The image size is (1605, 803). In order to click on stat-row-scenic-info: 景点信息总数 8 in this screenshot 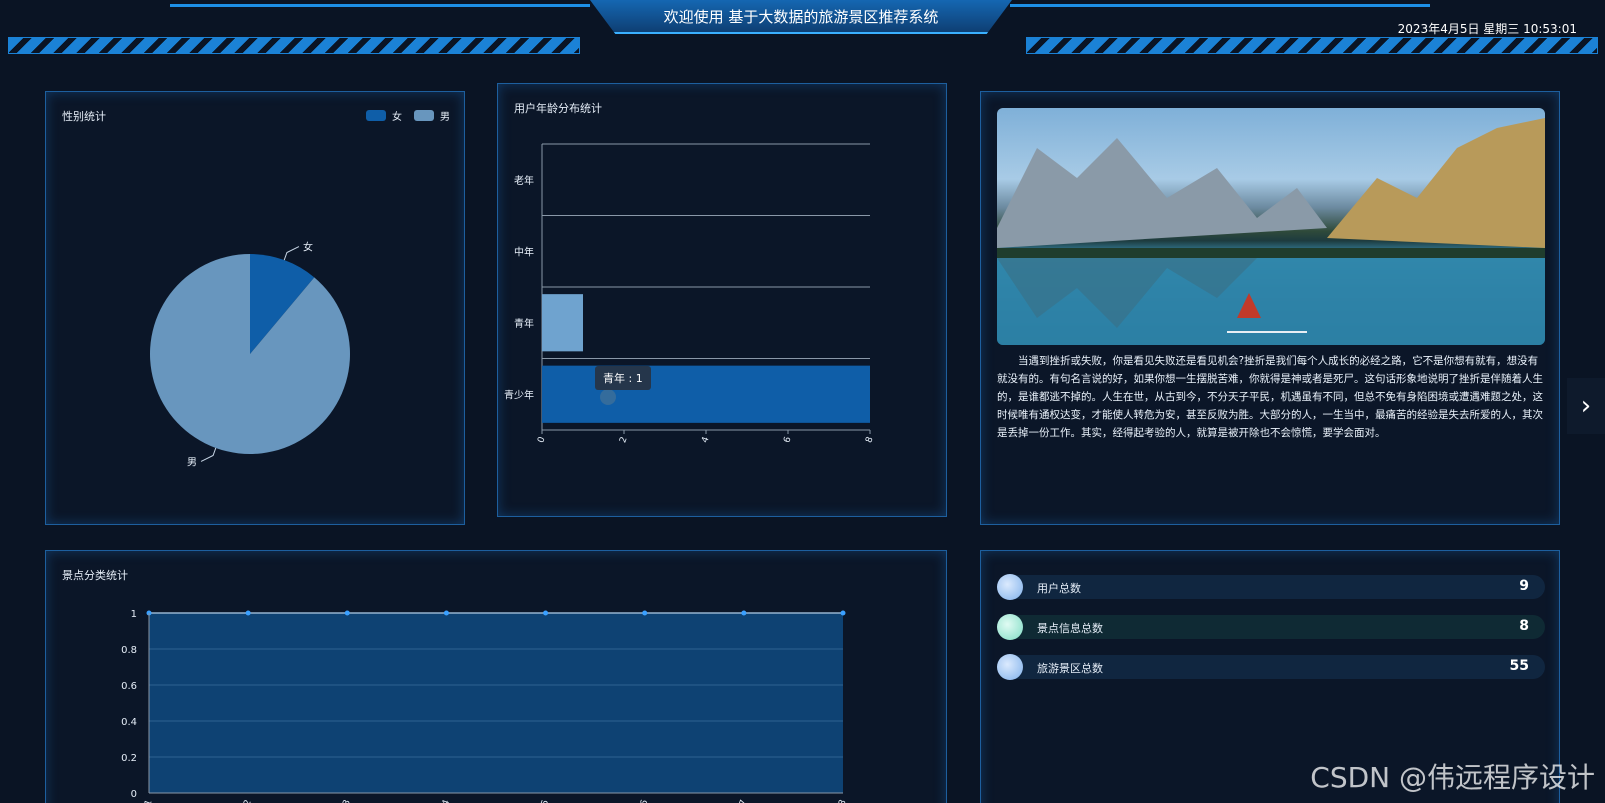, I will do `click(1271, 627)`.